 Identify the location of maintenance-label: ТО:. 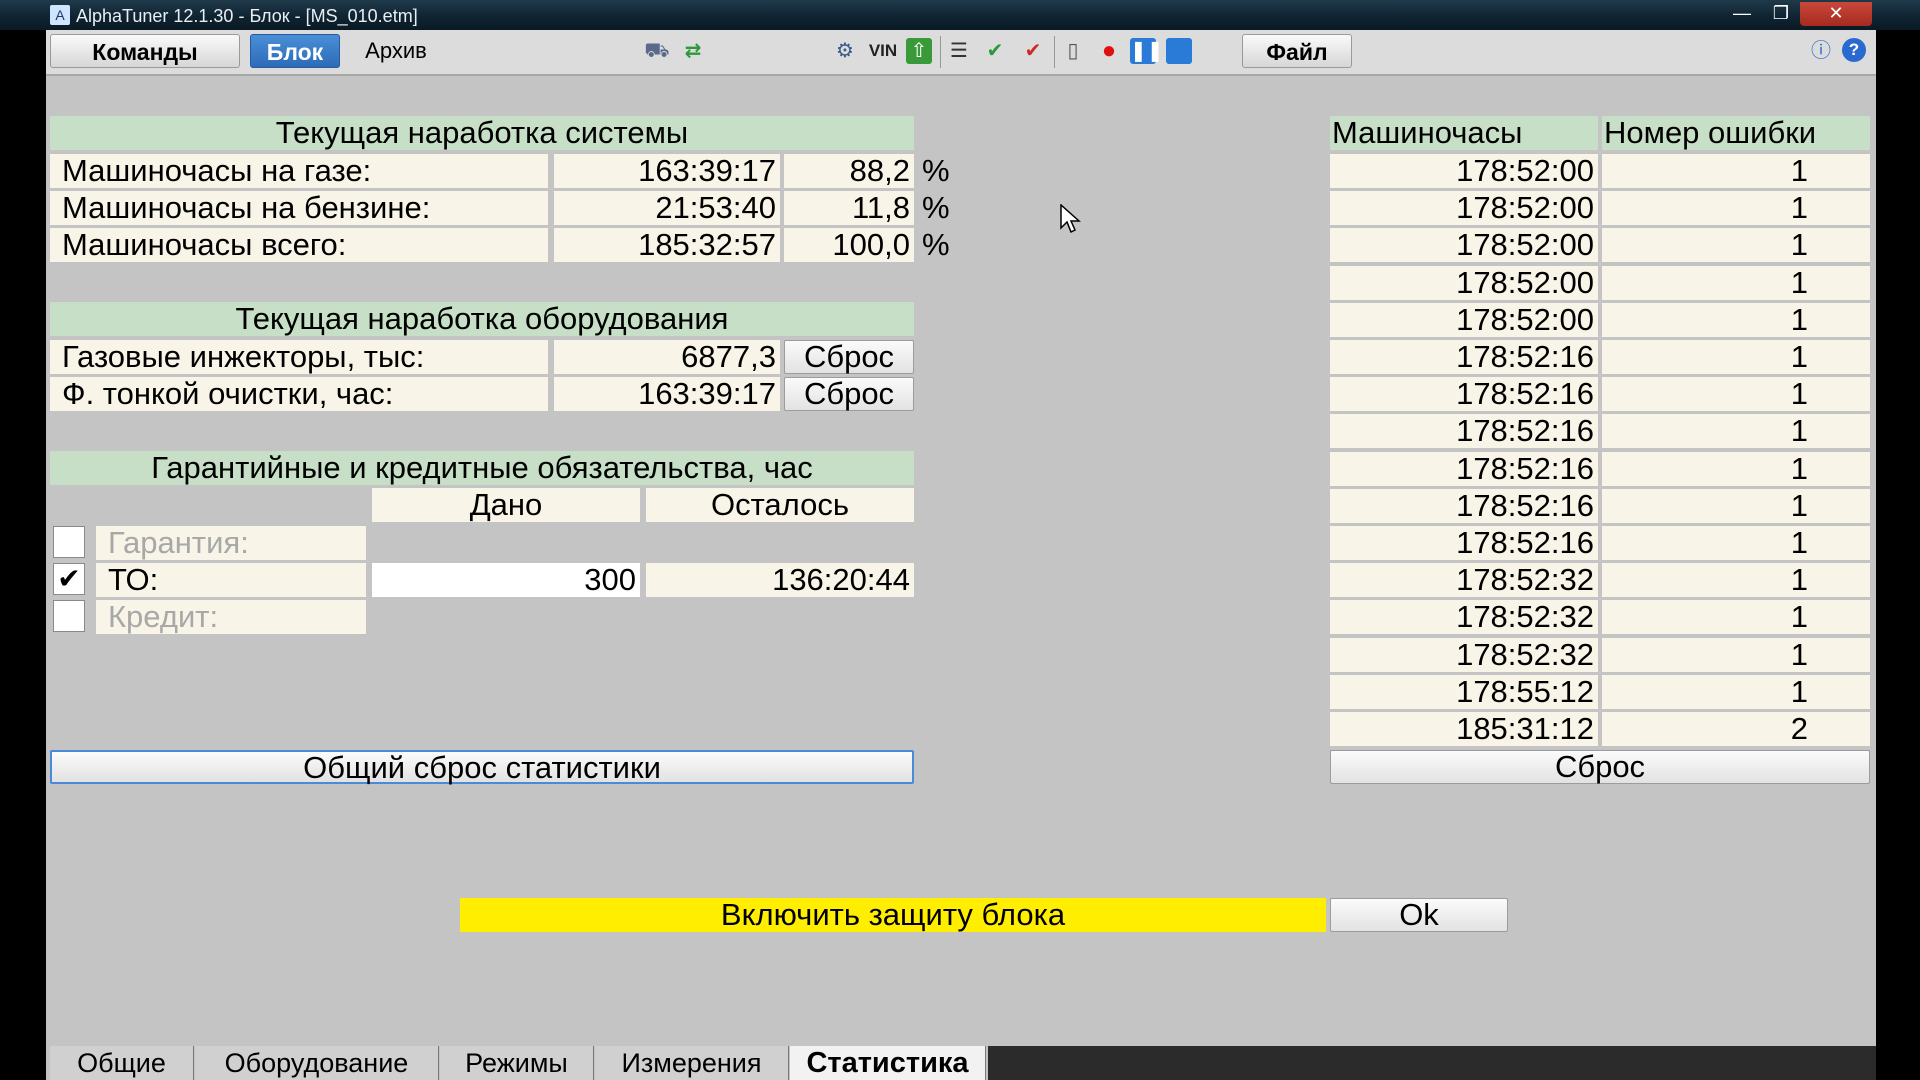
(231, 580).